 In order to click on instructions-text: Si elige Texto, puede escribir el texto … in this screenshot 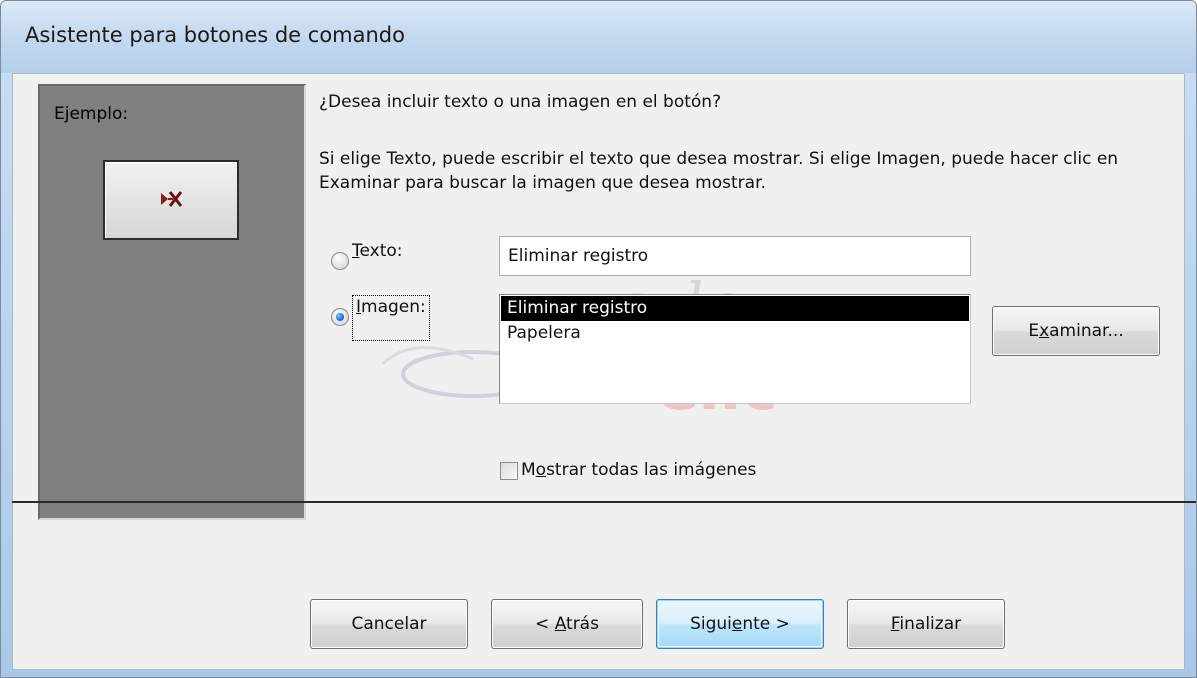, I will do `click(719, 171)`.